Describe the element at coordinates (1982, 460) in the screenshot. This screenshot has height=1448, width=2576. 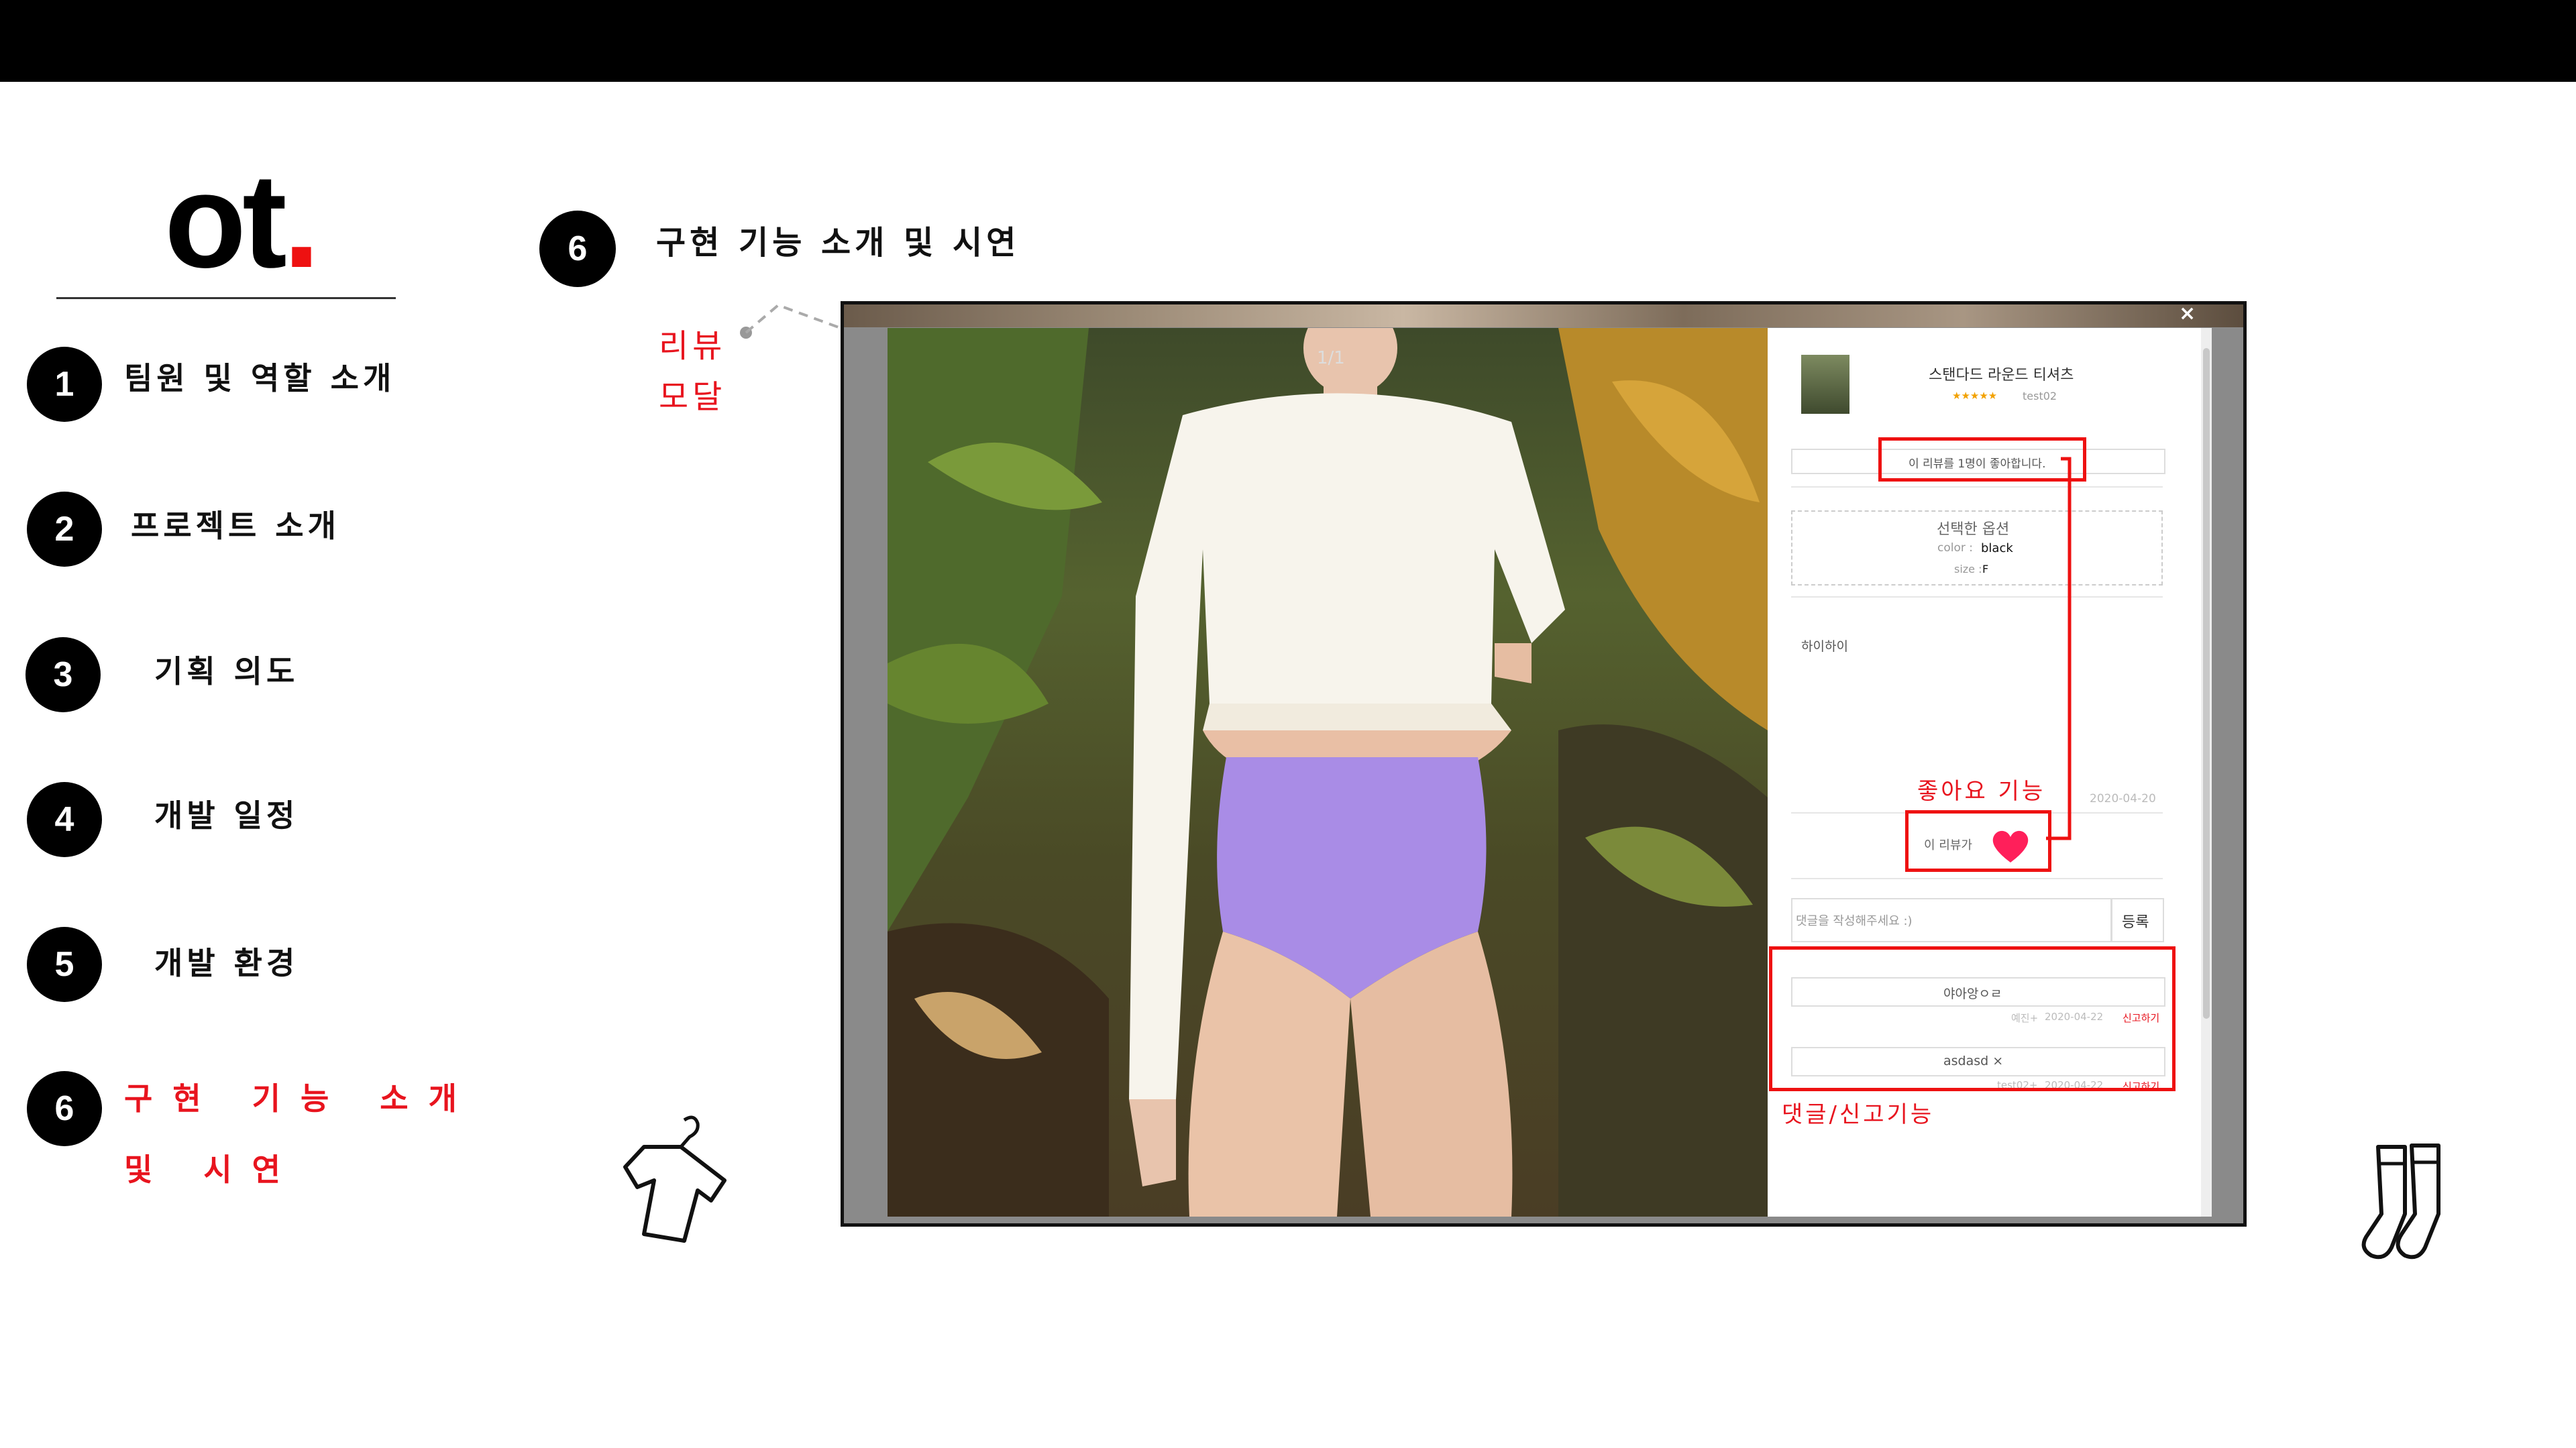
I see `highlight-like-count` at that location.